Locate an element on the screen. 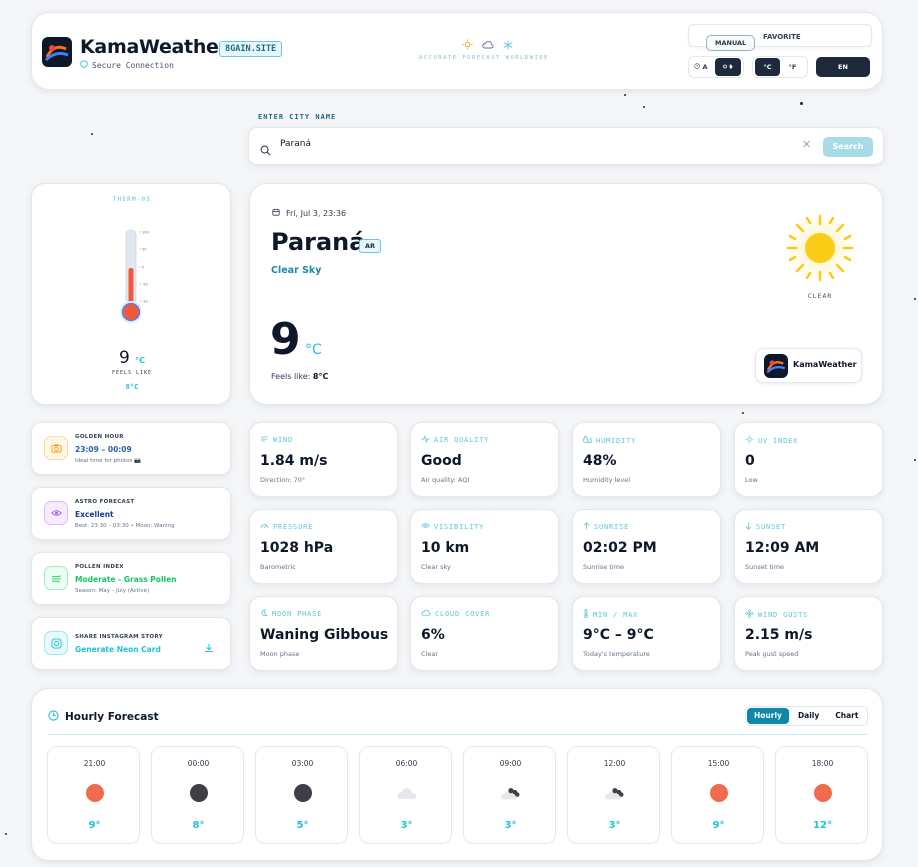 This screenshot has width=918, height=867. svg-text: 0 is located at coordinates (143, 267).